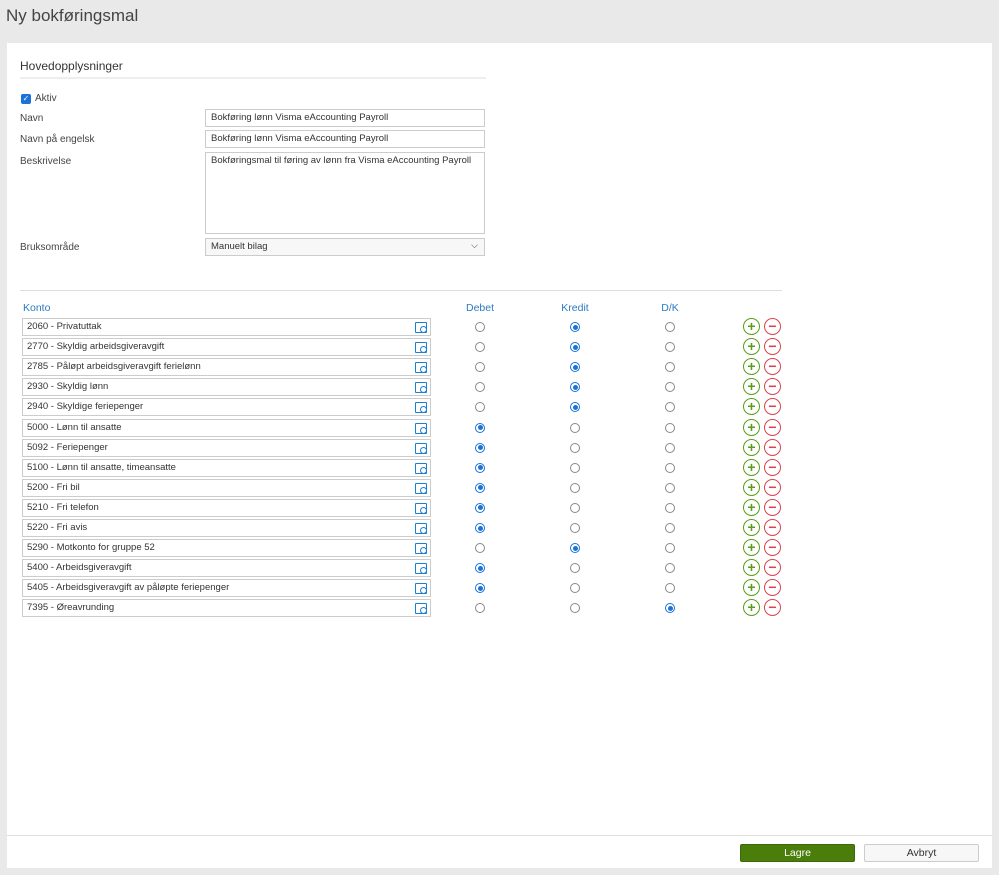 The image size is (999, 875). I want to click on konto-input: 7395 - Øreavrunding, so click(226, 608).